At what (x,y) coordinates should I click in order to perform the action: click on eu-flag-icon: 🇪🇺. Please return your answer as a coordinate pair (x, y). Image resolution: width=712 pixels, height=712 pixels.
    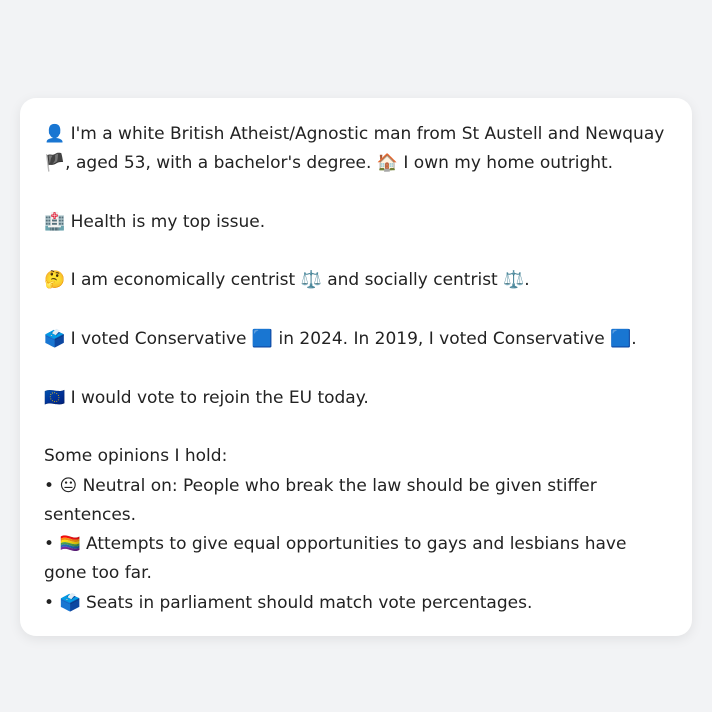
    Looking at the image, I should click on (55, 397).